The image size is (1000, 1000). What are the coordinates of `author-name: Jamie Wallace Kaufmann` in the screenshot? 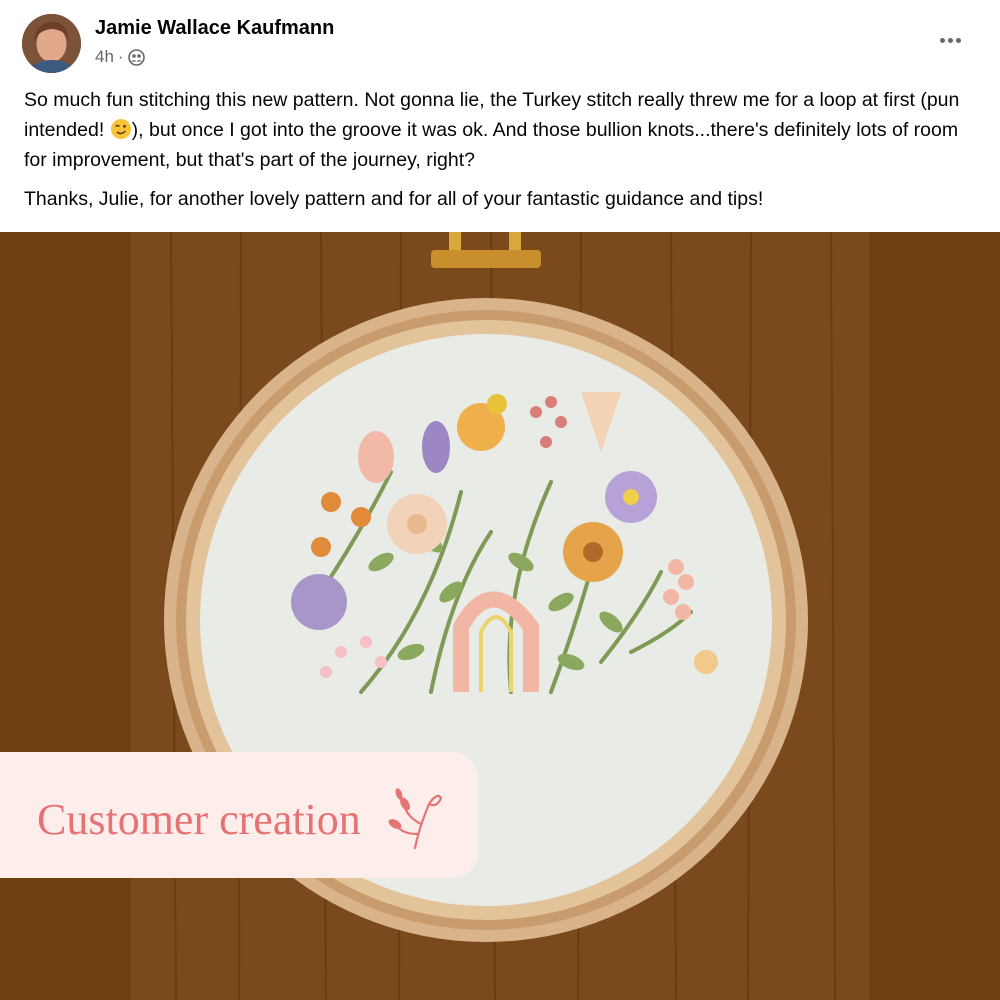 It's located at (214, 28).